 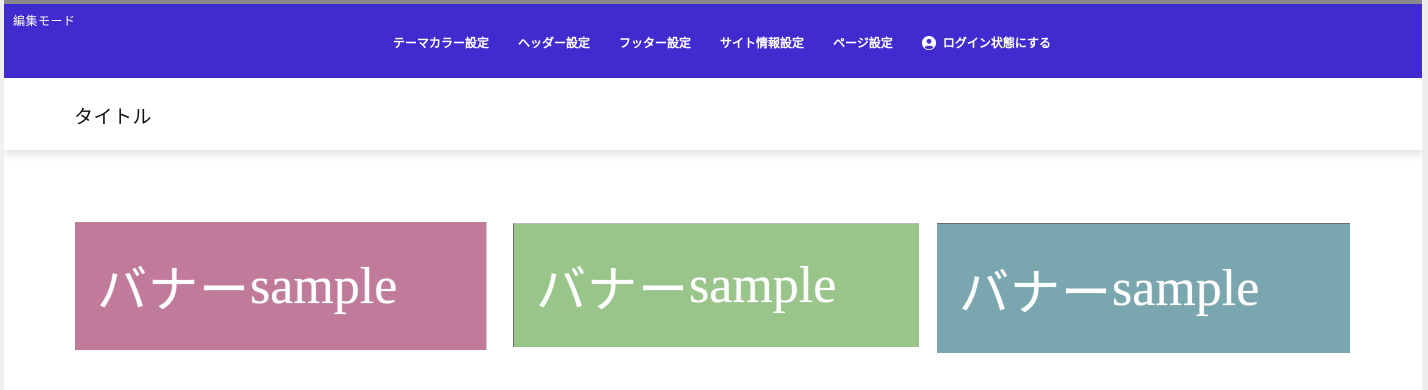 I want to click on menu-login-state: ログイン状態にする, so click(x=986, y=42).